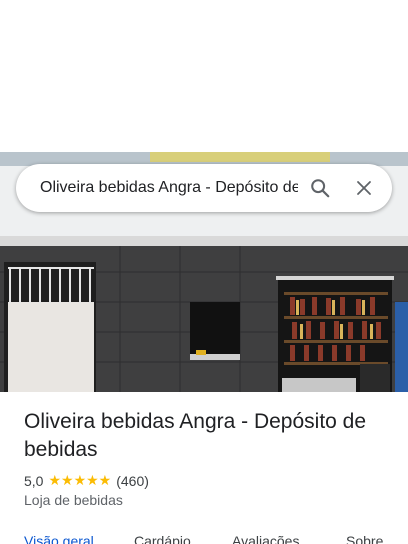 This screenshot has height=544, width=408. I want to click on rating-value: 5,0, so click(34, 481).